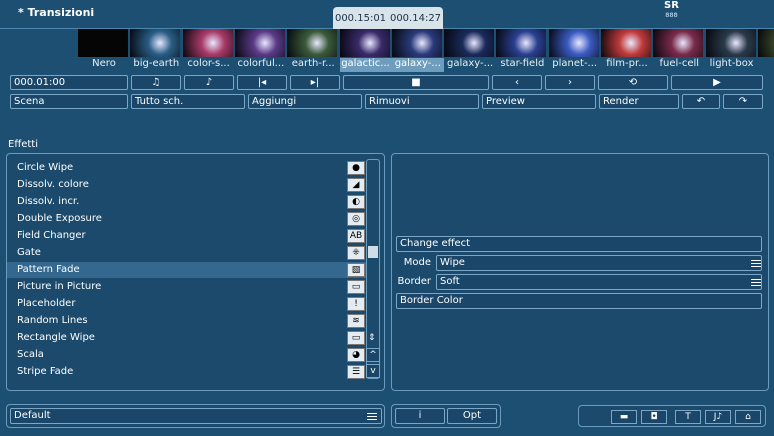 Image resolution: width=774 pixels, height=436 pixels. What do you see at coordinates (69, 101) in the screenshot?
I see `scene-button: Scena` at bounding box center [69, 101].